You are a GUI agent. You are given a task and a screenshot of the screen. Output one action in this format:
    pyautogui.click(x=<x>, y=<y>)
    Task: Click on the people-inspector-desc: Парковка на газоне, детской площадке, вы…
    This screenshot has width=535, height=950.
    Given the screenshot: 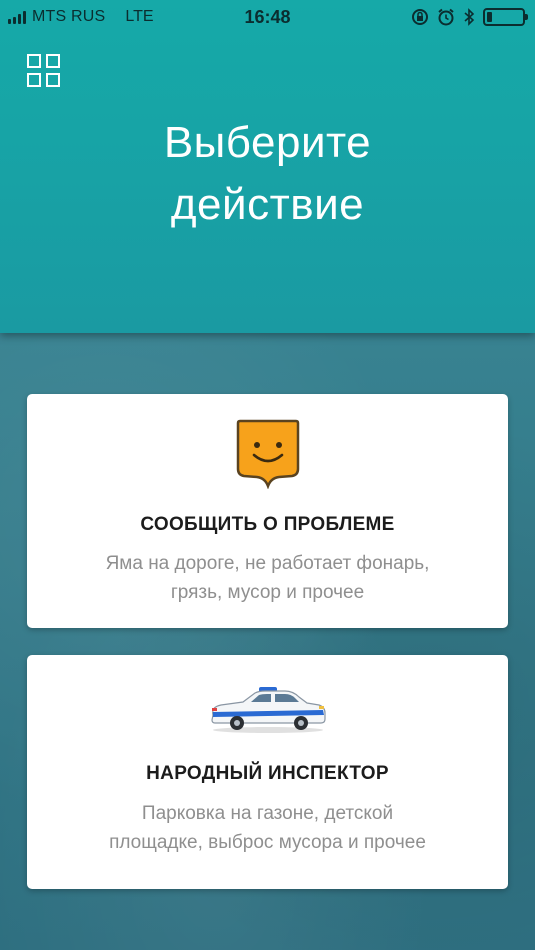 What is the action you would take?
    pyautogui.click(x=267, y=828)
    